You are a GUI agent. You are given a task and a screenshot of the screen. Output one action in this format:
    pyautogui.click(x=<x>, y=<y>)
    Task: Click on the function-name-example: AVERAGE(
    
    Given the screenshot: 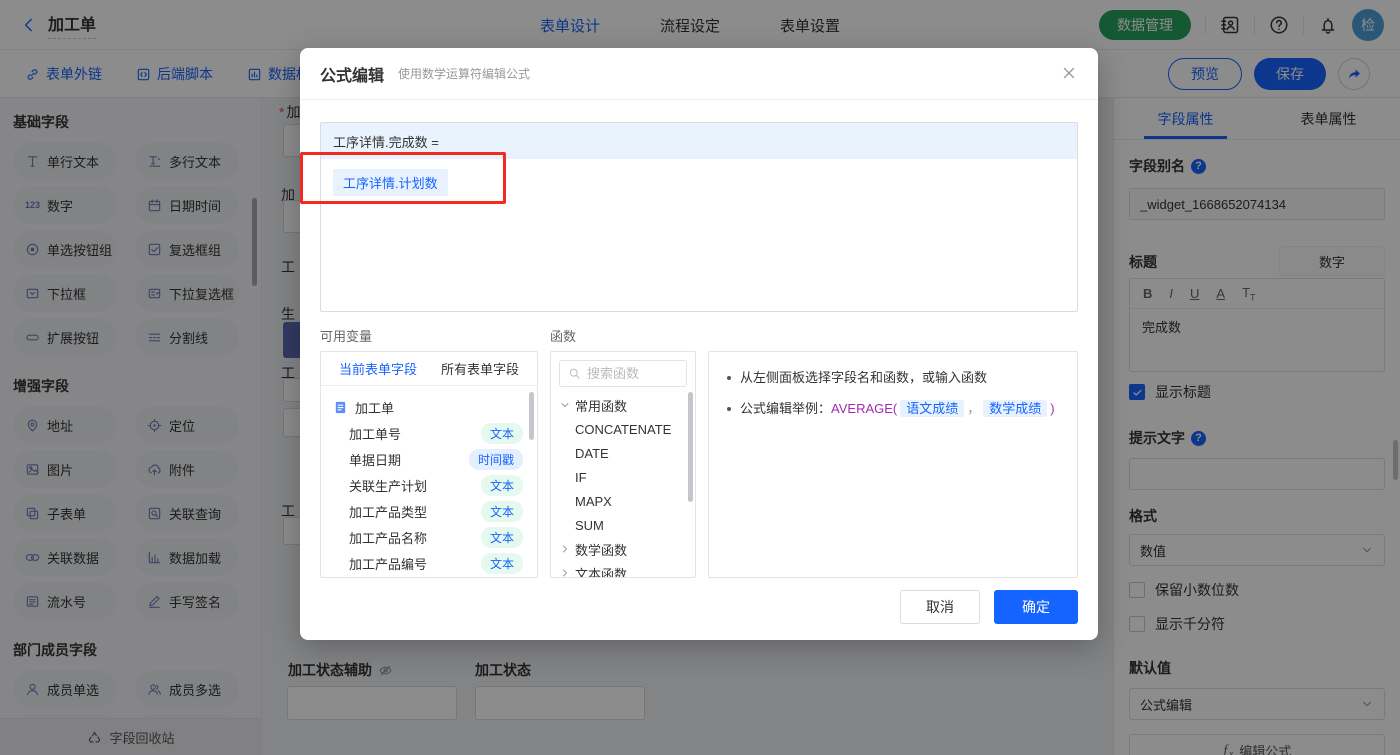 What is the action you would take?
    pyautogui.click(x=864, y=408)
    